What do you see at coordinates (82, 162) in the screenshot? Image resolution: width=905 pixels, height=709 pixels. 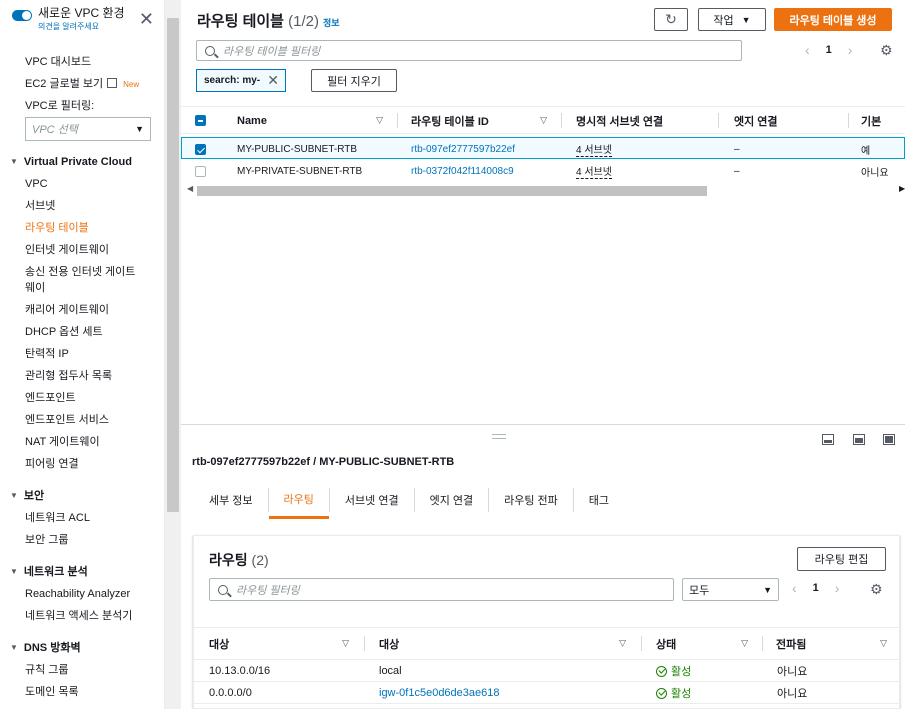 I see `sidebar-section-vpc: ▼ Virtual Private Cloud` at bounding box center [82, 162].